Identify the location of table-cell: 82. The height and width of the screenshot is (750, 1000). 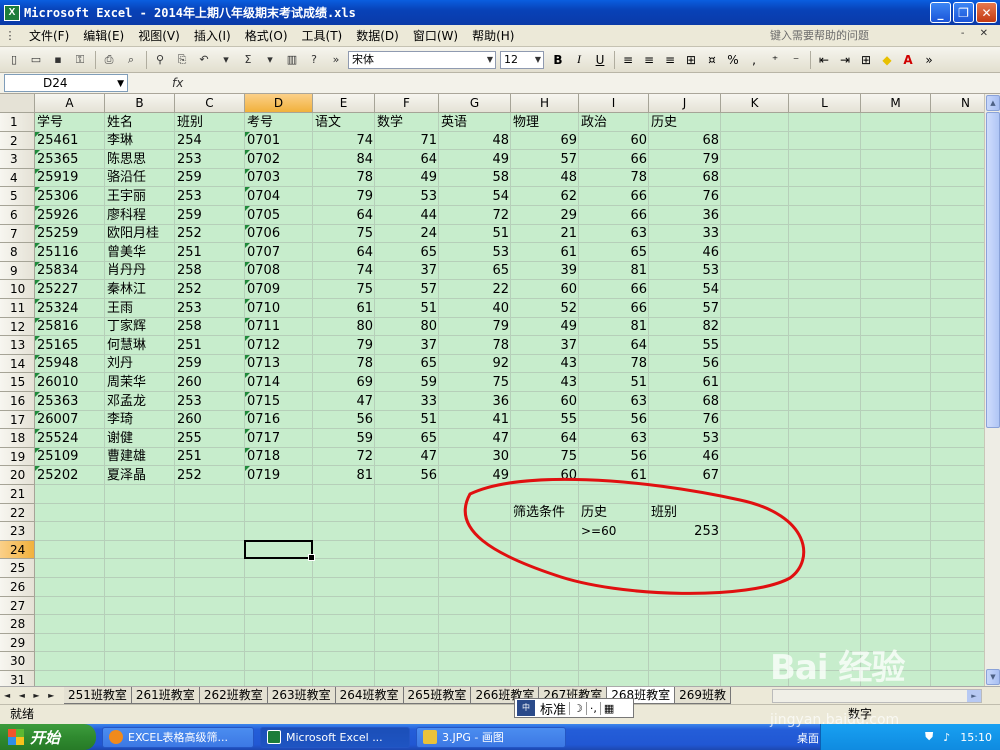
(685, 326).